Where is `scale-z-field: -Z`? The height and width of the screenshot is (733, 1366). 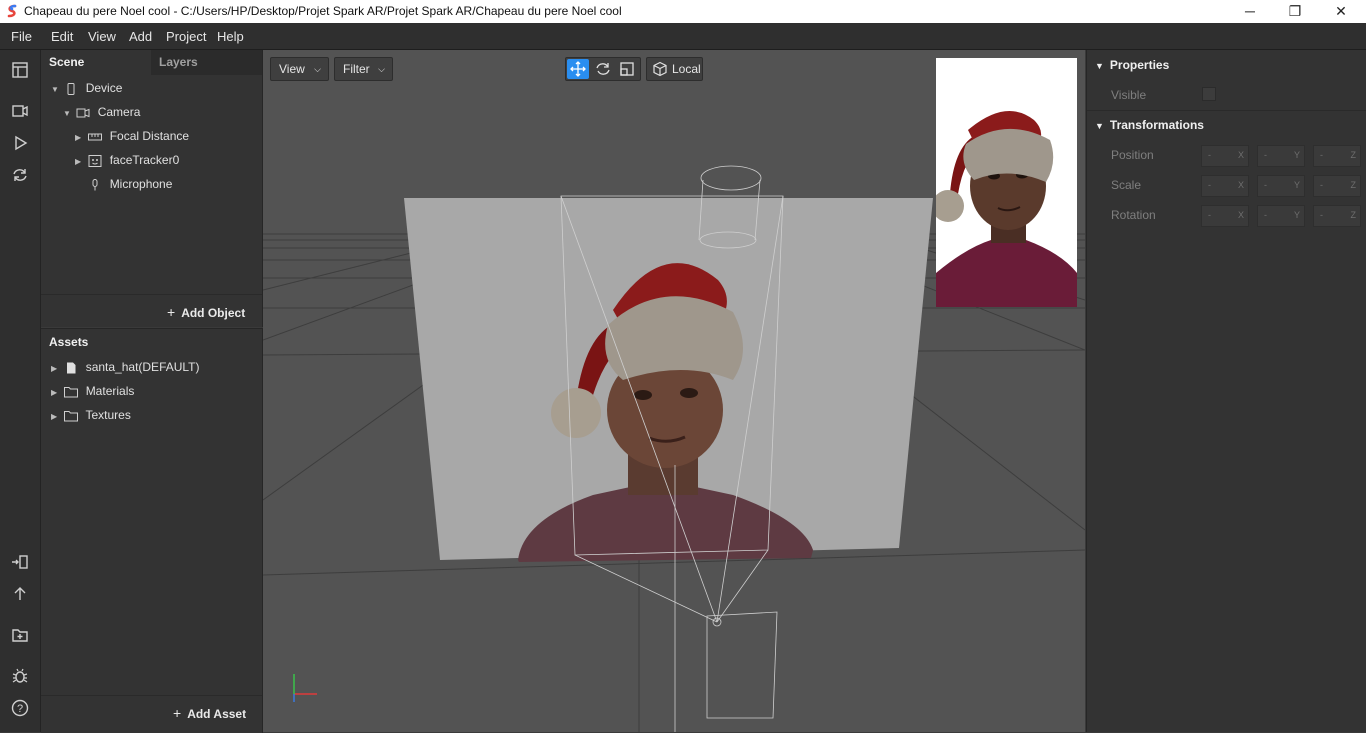 scale-z-field: -Z is located at coordinates (1337, 186).